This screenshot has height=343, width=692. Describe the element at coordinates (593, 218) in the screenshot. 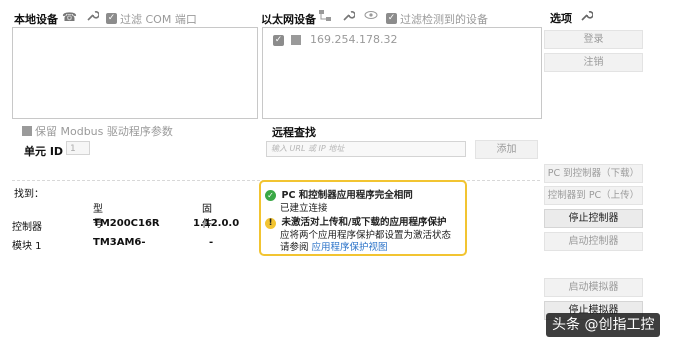

I see `stop-controller-button: 停止控制器` at that location.